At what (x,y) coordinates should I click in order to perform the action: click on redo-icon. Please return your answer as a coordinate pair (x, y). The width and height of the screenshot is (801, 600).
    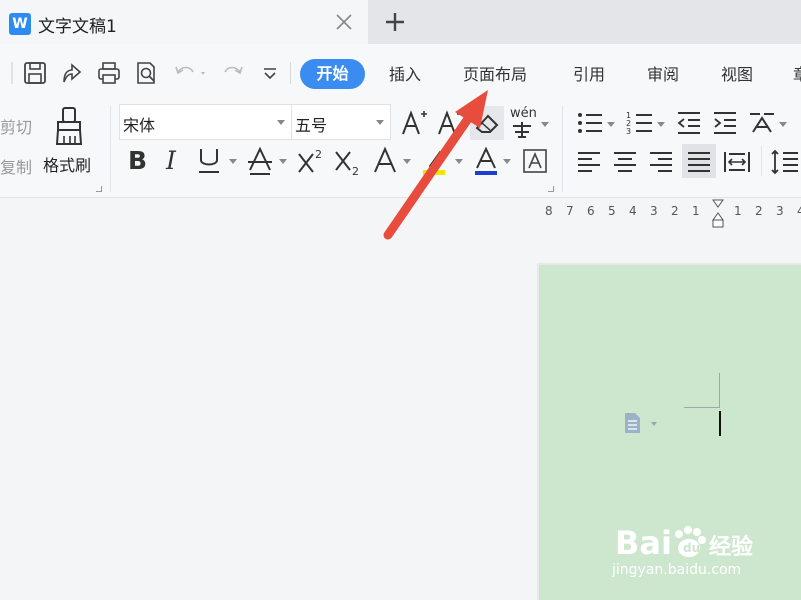
    Looking at the image, I should click on (233, 73).